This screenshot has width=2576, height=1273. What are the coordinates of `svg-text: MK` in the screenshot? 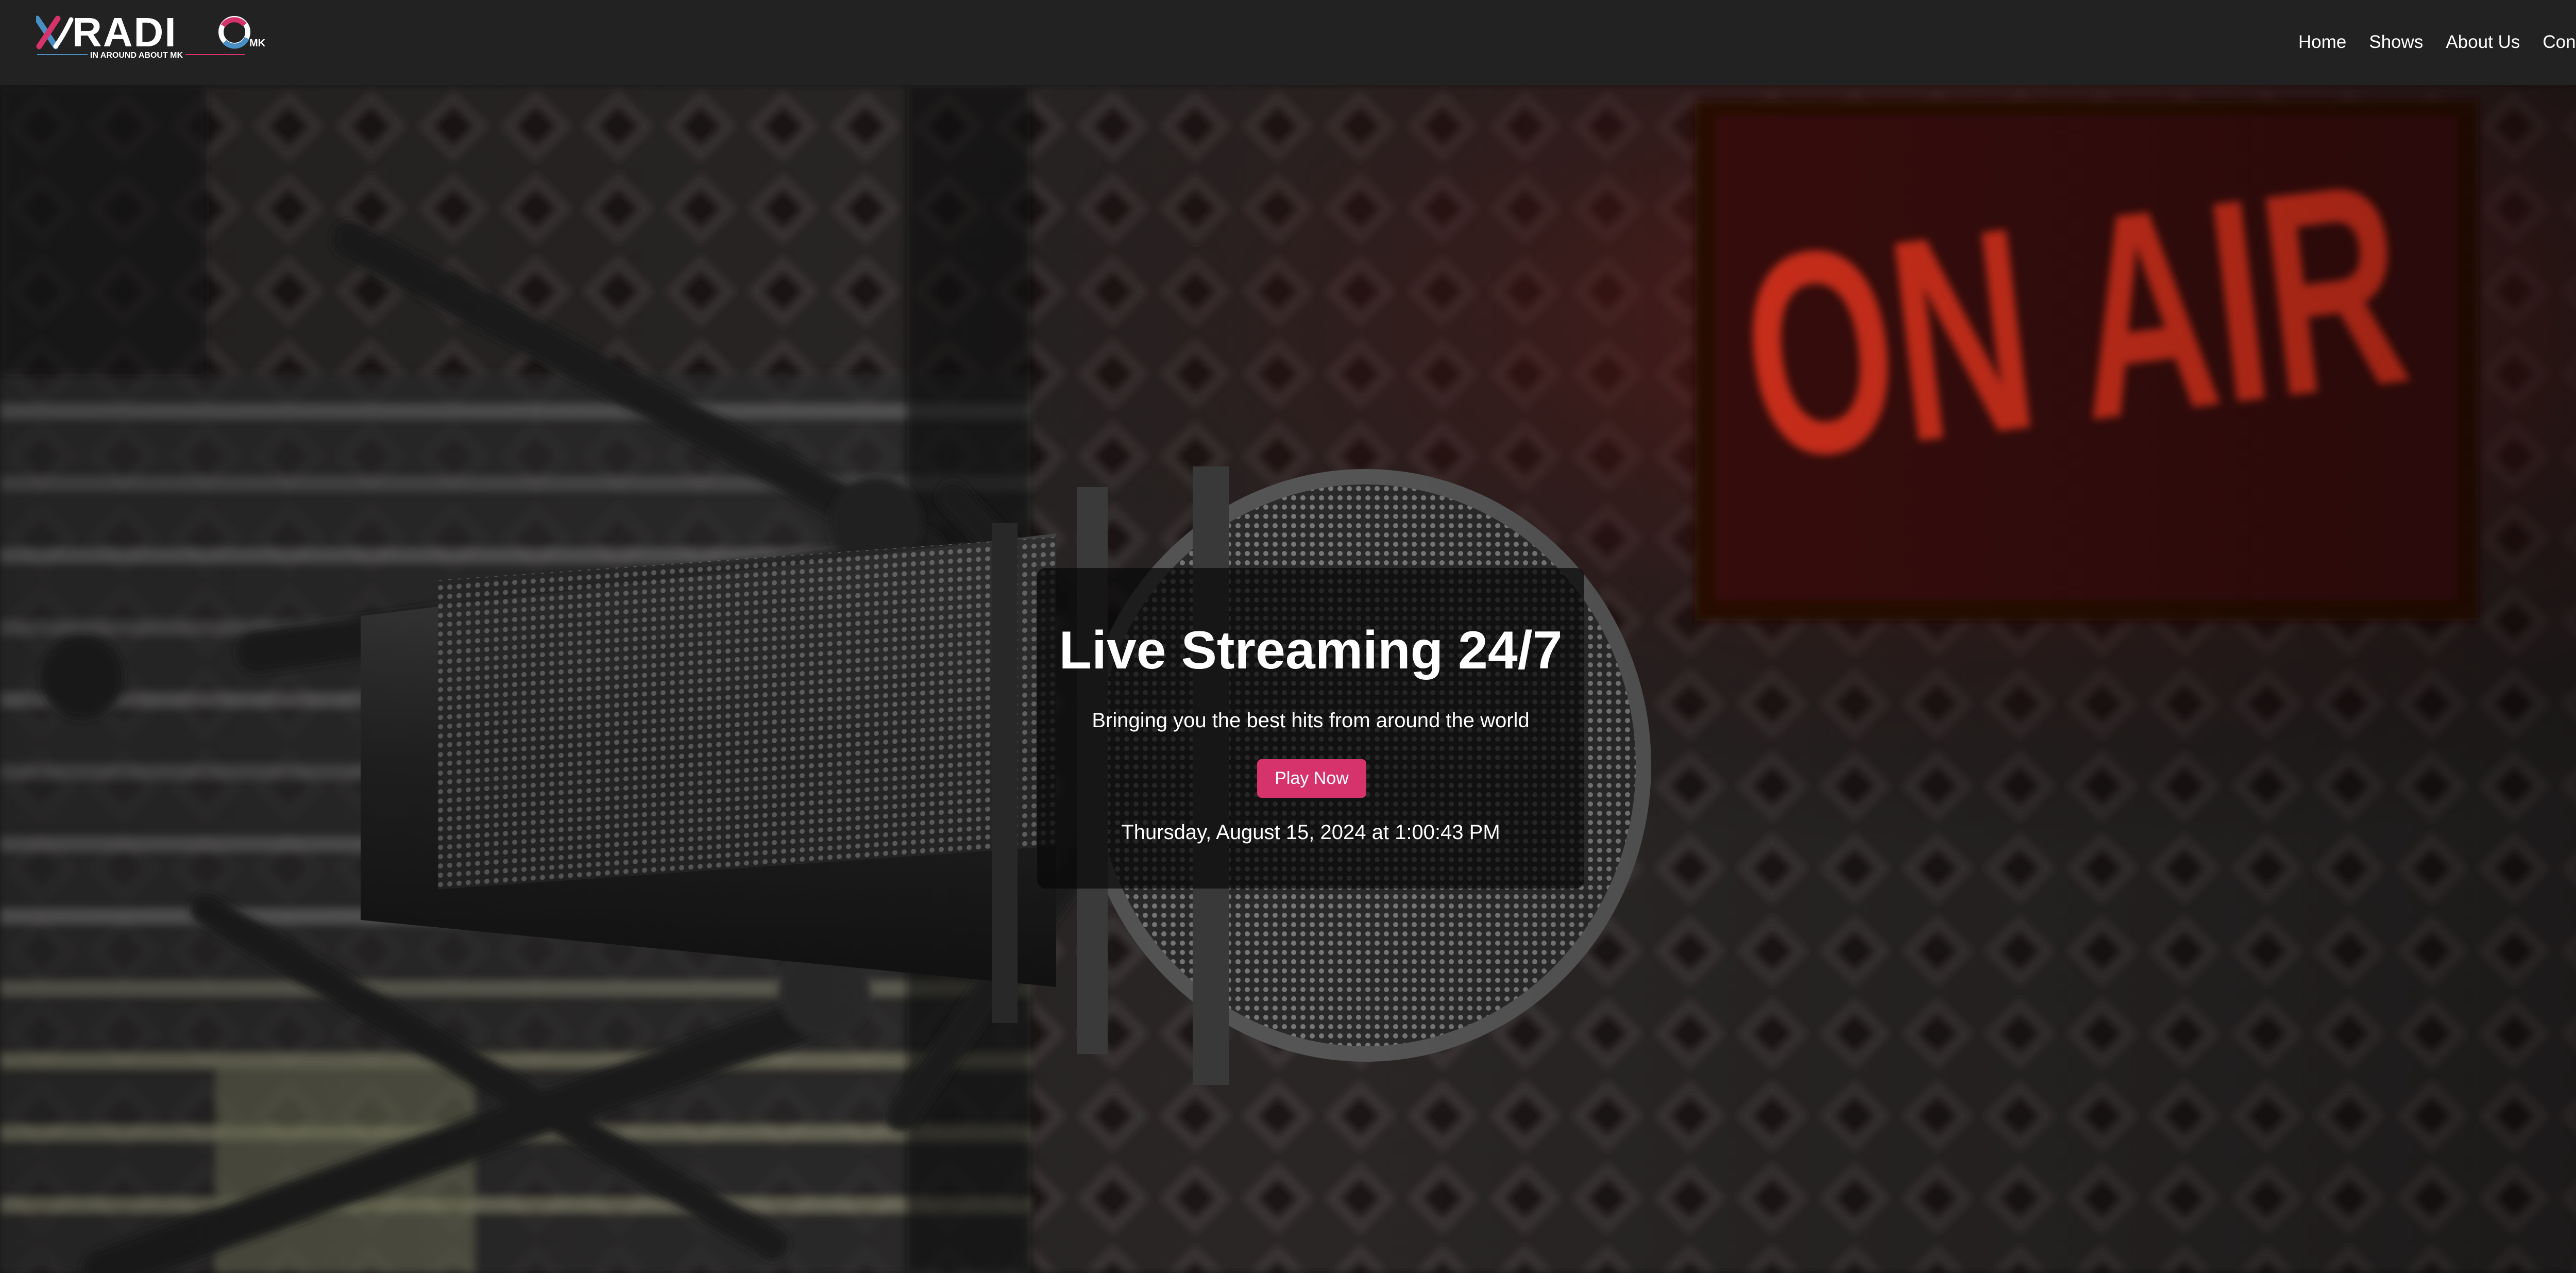 It's located at (257, 43).